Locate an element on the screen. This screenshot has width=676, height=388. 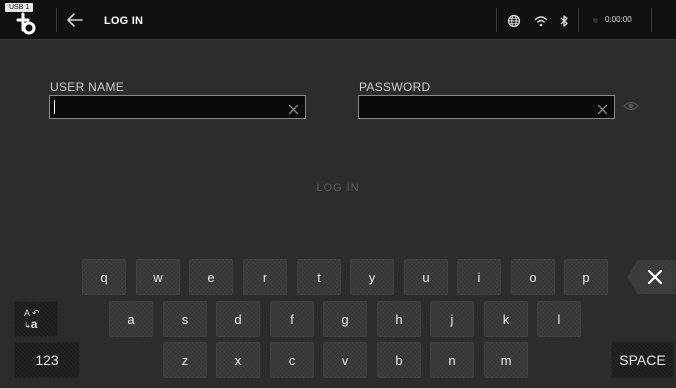
key-v: v is located at coordinates (345, 360).